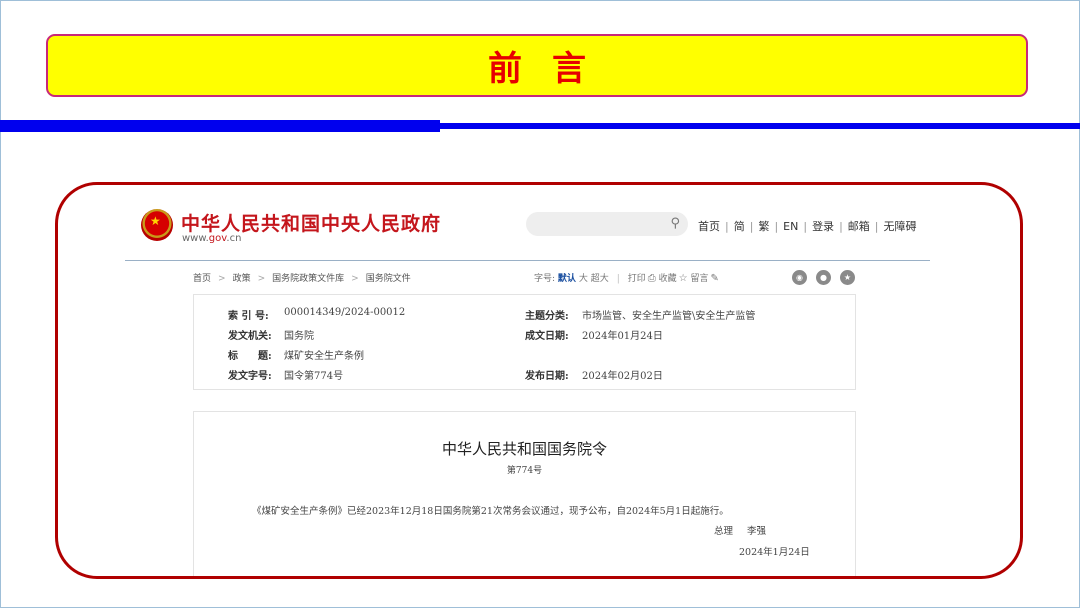 The width and height of the screenshot is (1080, 608). What do you see at coordinates (314, 376) in the screenshot?
I see `doc-number-value: 国令第774号` at bounding box center [314, 376].